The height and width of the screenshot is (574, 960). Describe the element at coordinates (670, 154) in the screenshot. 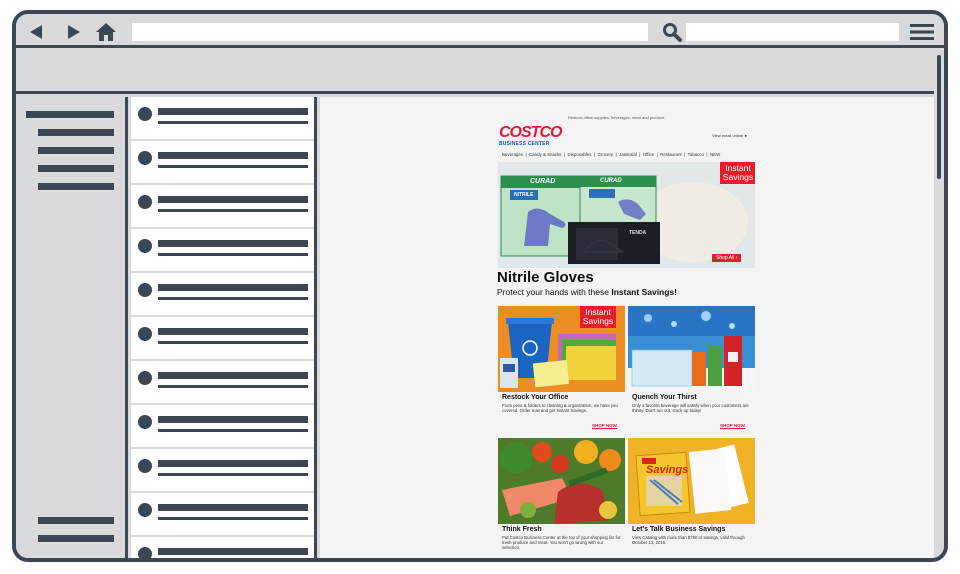

I see `category-link: Restaurant` at that location.